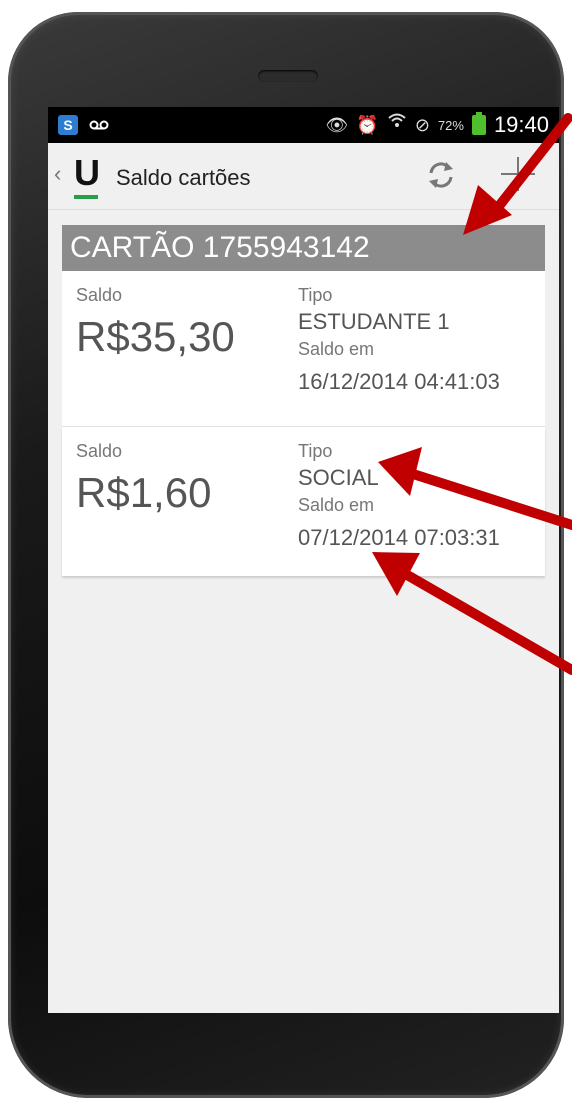 The height and width of the screenshot is (1105, 572). What do you see at coordinates (517, 174) in the screenshot?
I see `annotation-arrow-header` at bounding box center [517, 174].